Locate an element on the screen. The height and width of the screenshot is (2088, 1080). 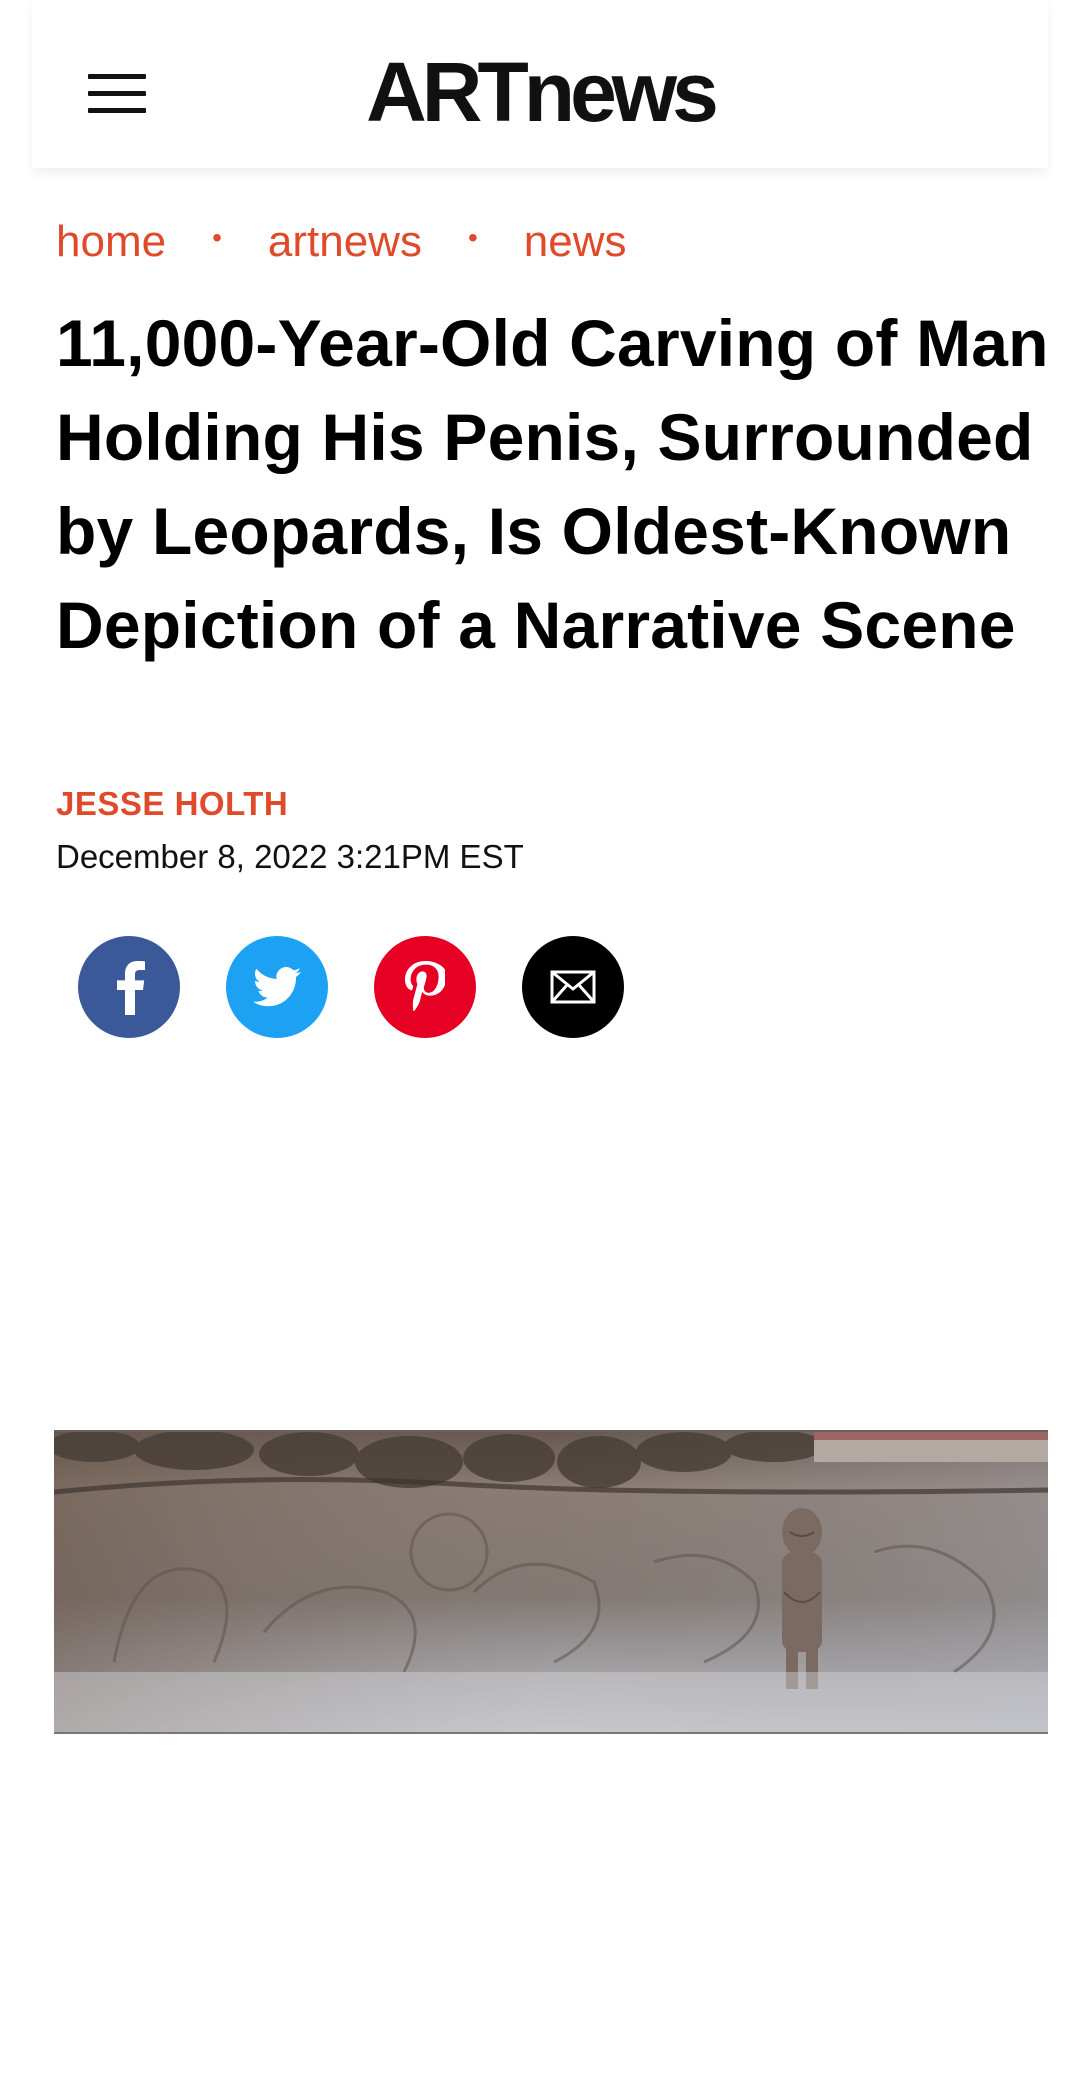
share-email-button is located at coordinates (573, 987).